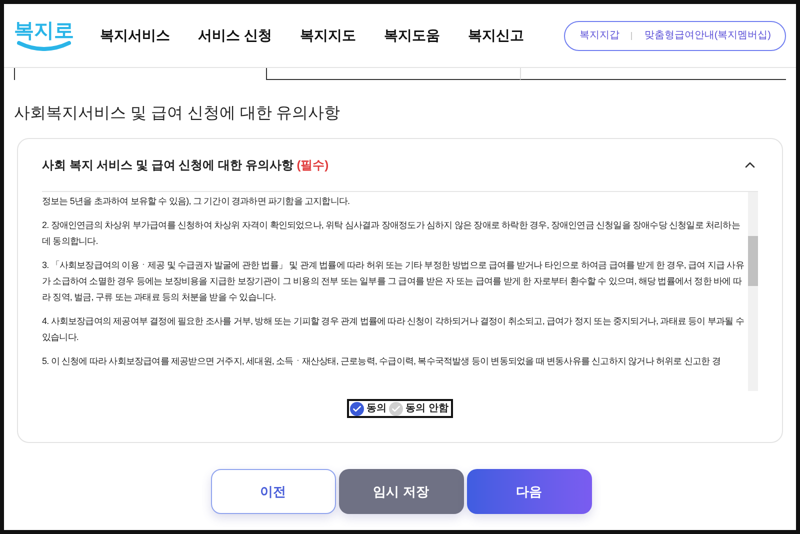 This screenshot has width=800, height=534. I want to click on action-button: 이전, so click(273, 491).